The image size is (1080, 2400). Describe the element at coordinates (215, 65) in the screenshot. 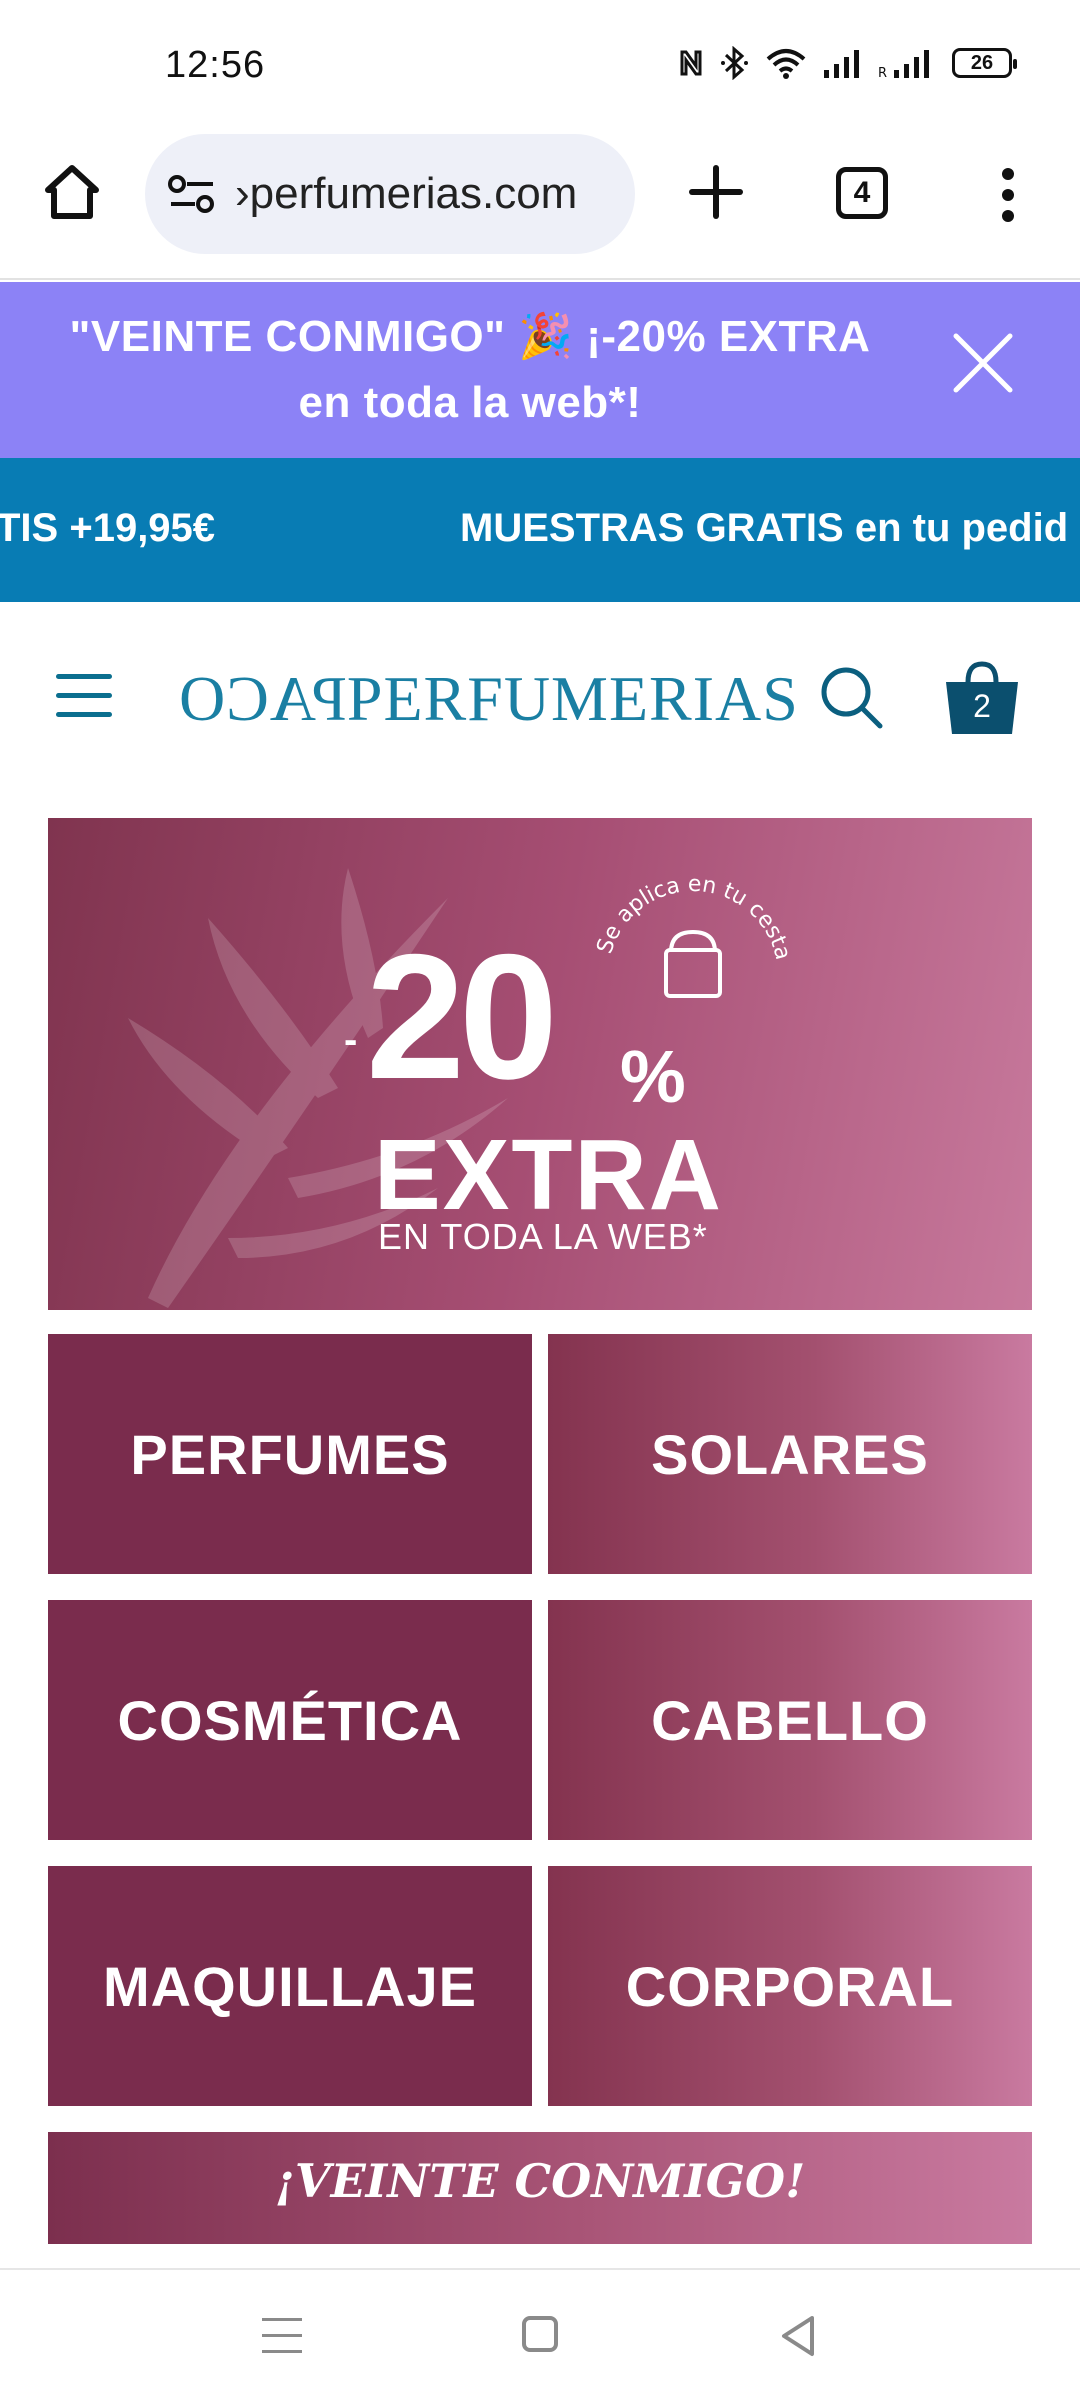

I see `status-time: 12:56` at that location.